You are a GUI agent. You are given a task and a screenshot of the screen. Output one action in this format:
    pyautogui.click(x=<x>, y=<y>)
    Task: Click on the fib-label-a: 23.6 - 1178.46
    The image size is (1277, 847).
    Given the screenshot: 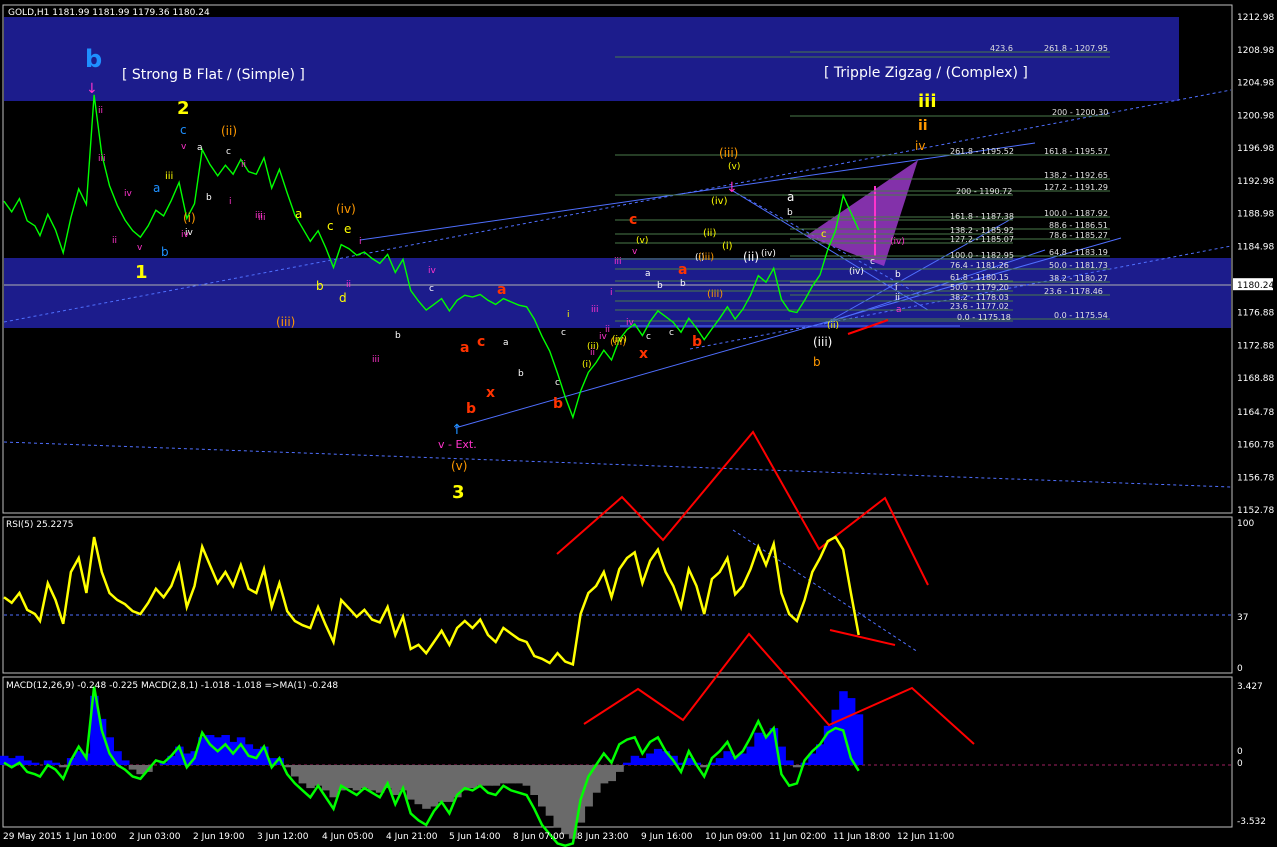 What is the action you would take?
    pyautogui.click(x=1073, y=291)
    